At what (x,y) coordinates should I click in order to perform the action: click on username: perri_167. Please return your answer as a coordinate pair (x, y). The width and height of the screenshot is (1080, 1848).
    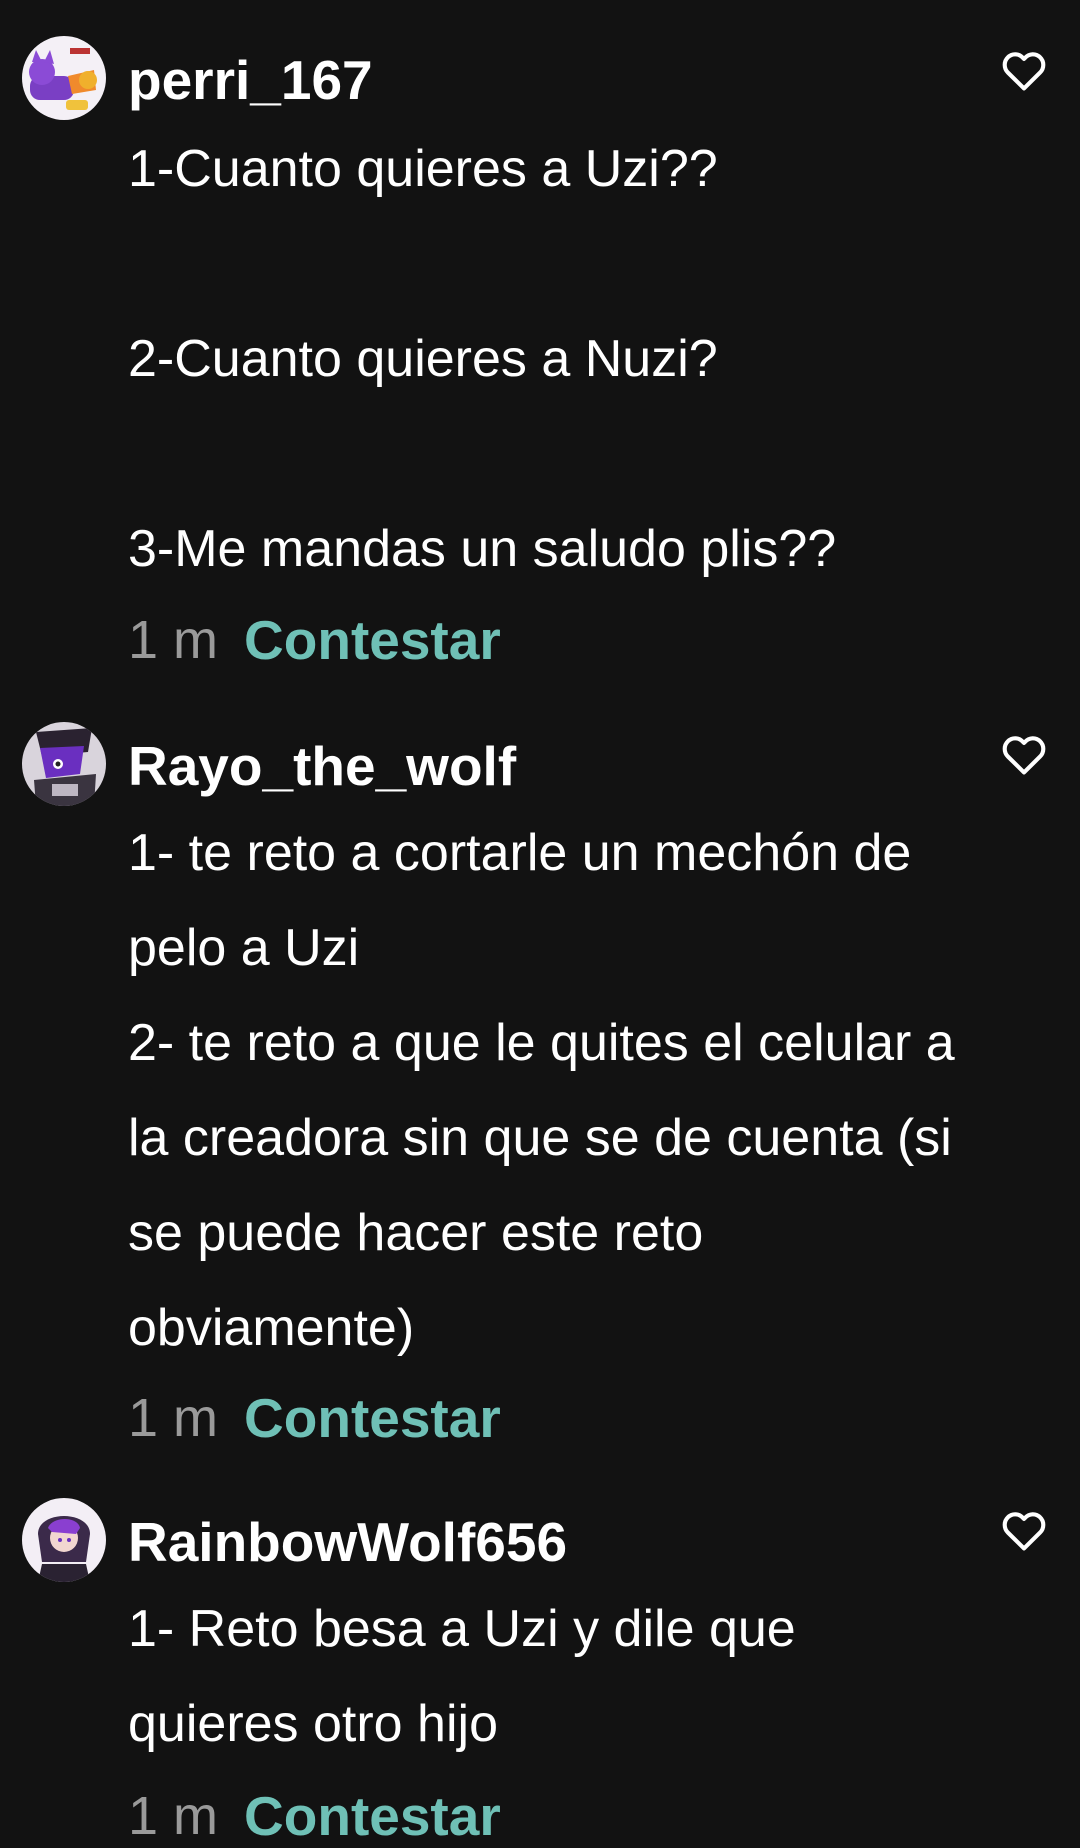
    Looking at the image, I should click on (250, 80).